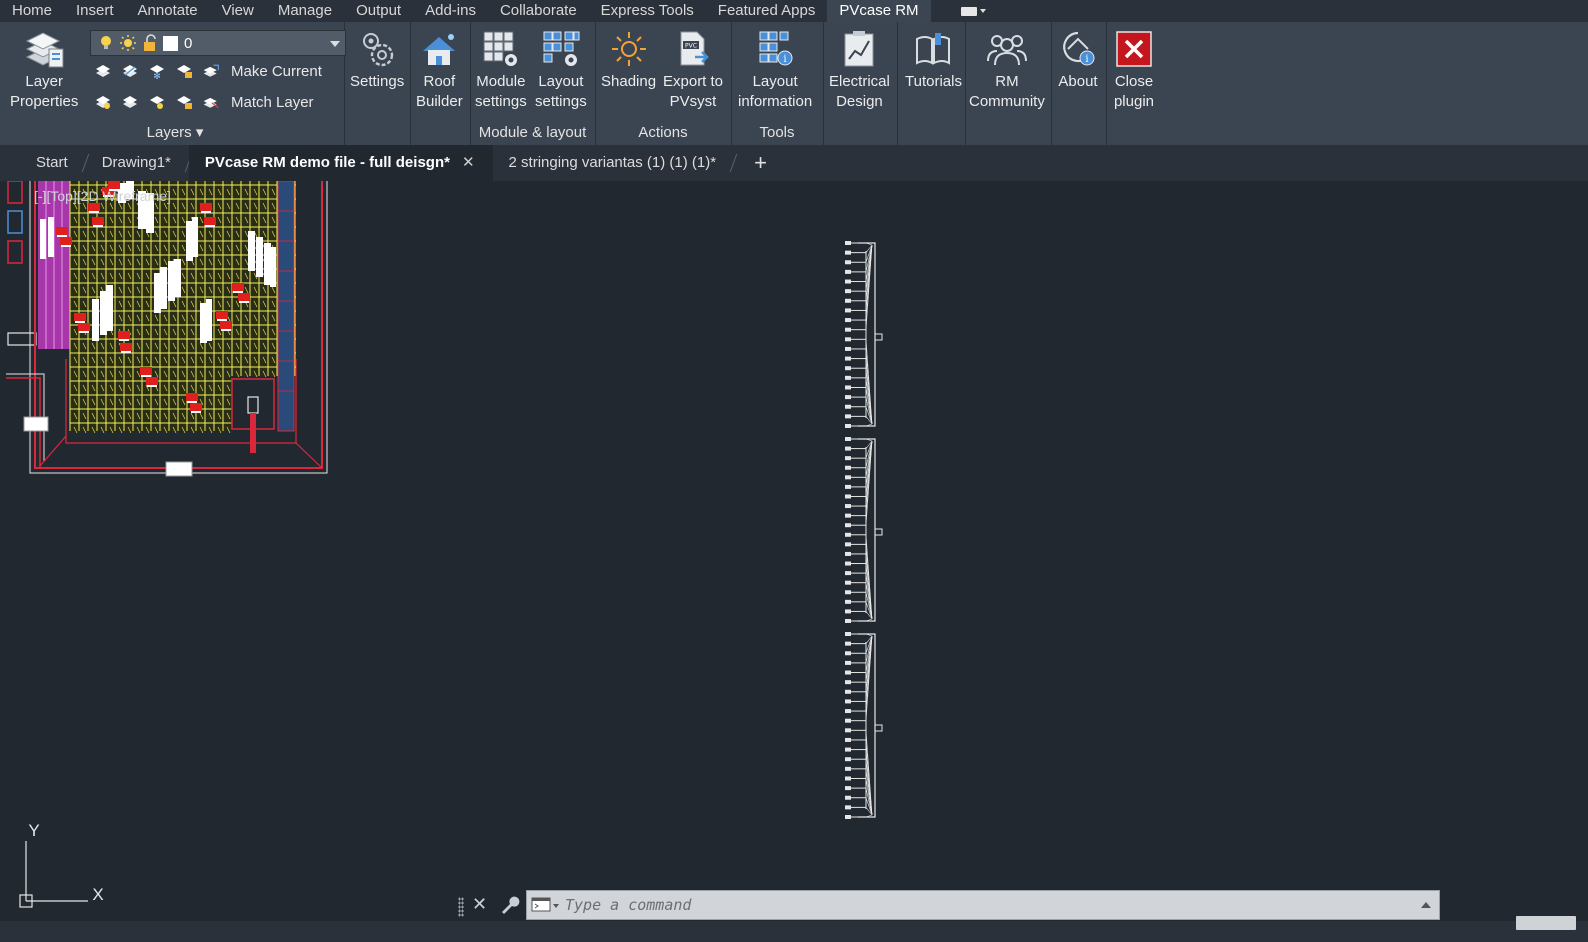  What do you see at coordinates (1134, 49) in the screenshot?
I see `close-icon` at bounding box center [1134, 49].